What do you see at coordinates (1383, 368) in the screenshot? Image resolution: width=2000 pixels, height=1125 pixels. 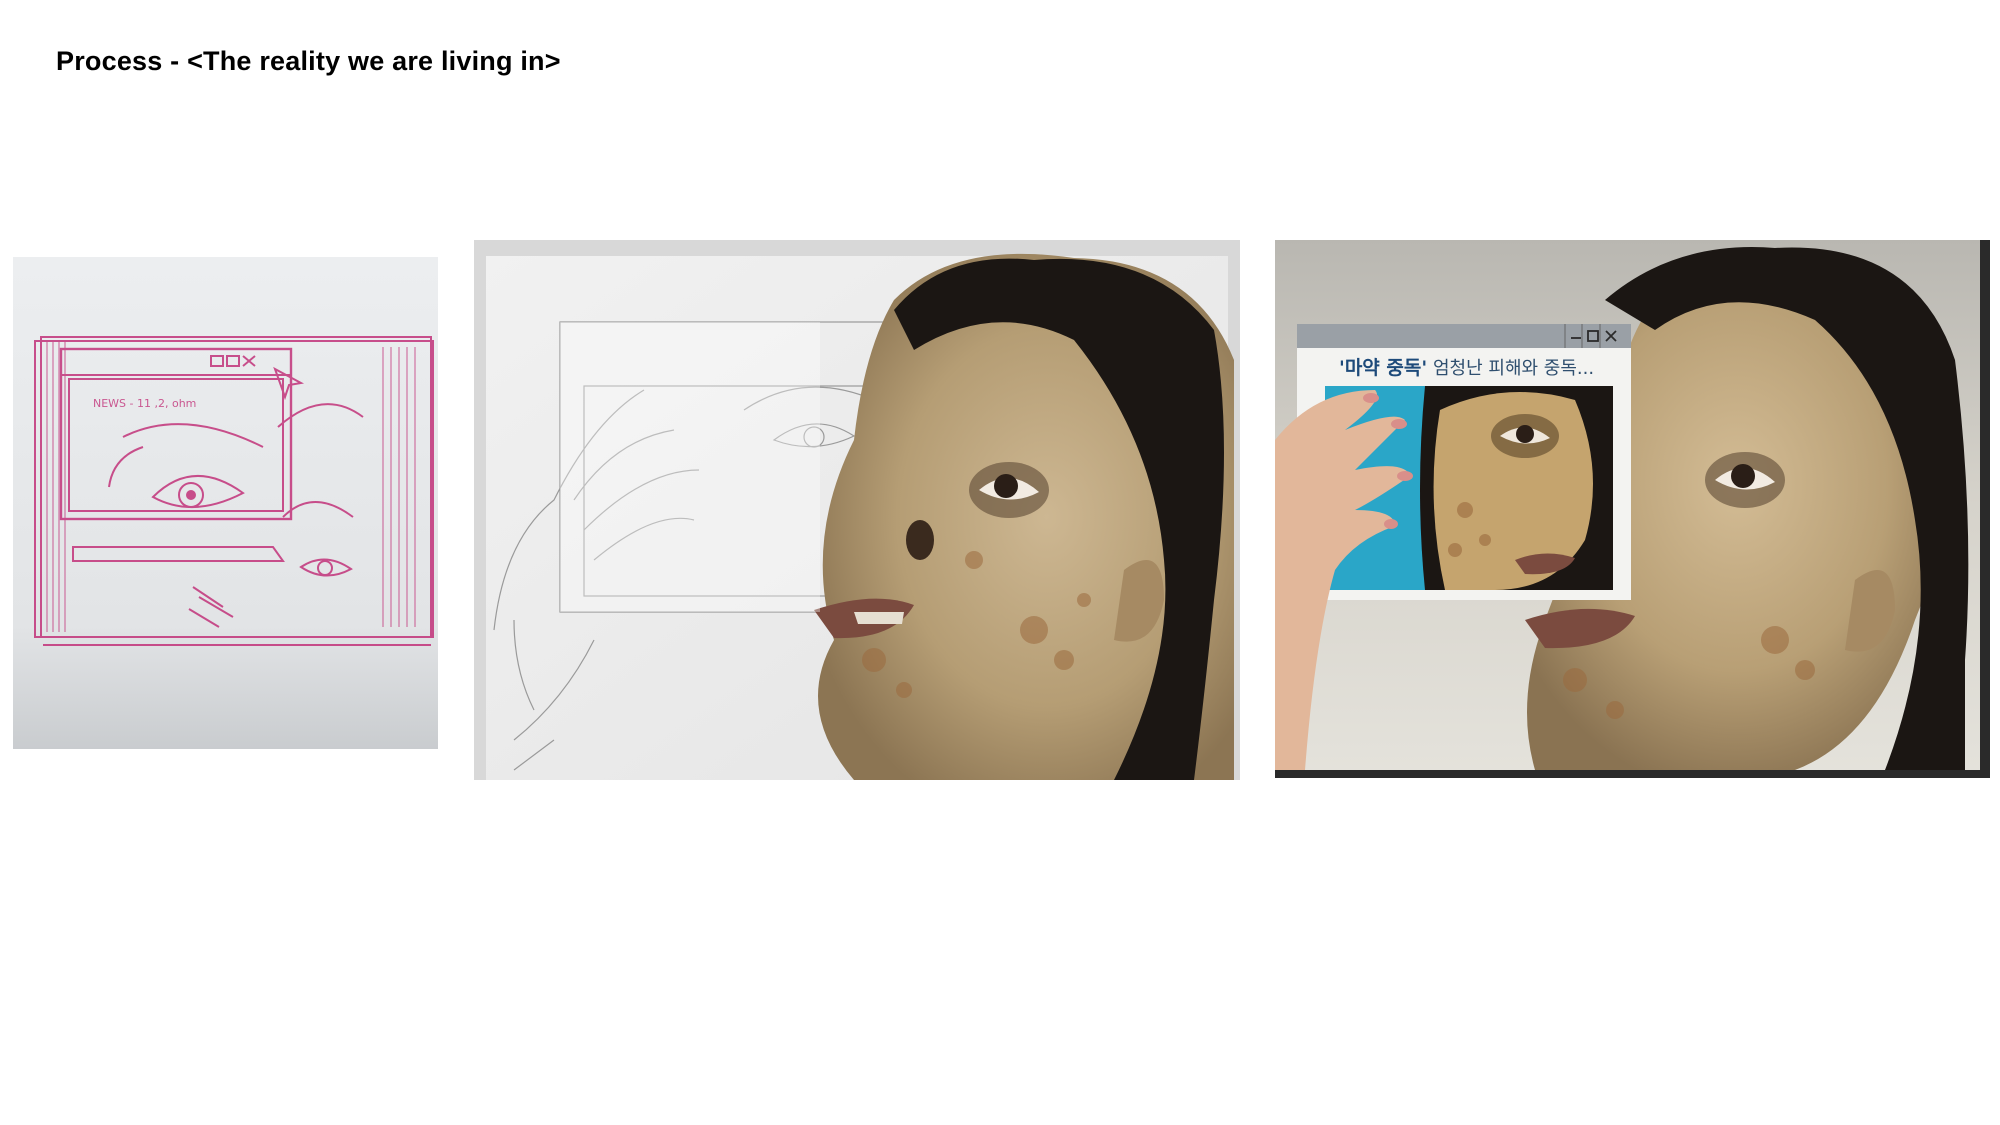 I see `window-headline-bold: '마약 중독'` at bounding box center [1383, 368].